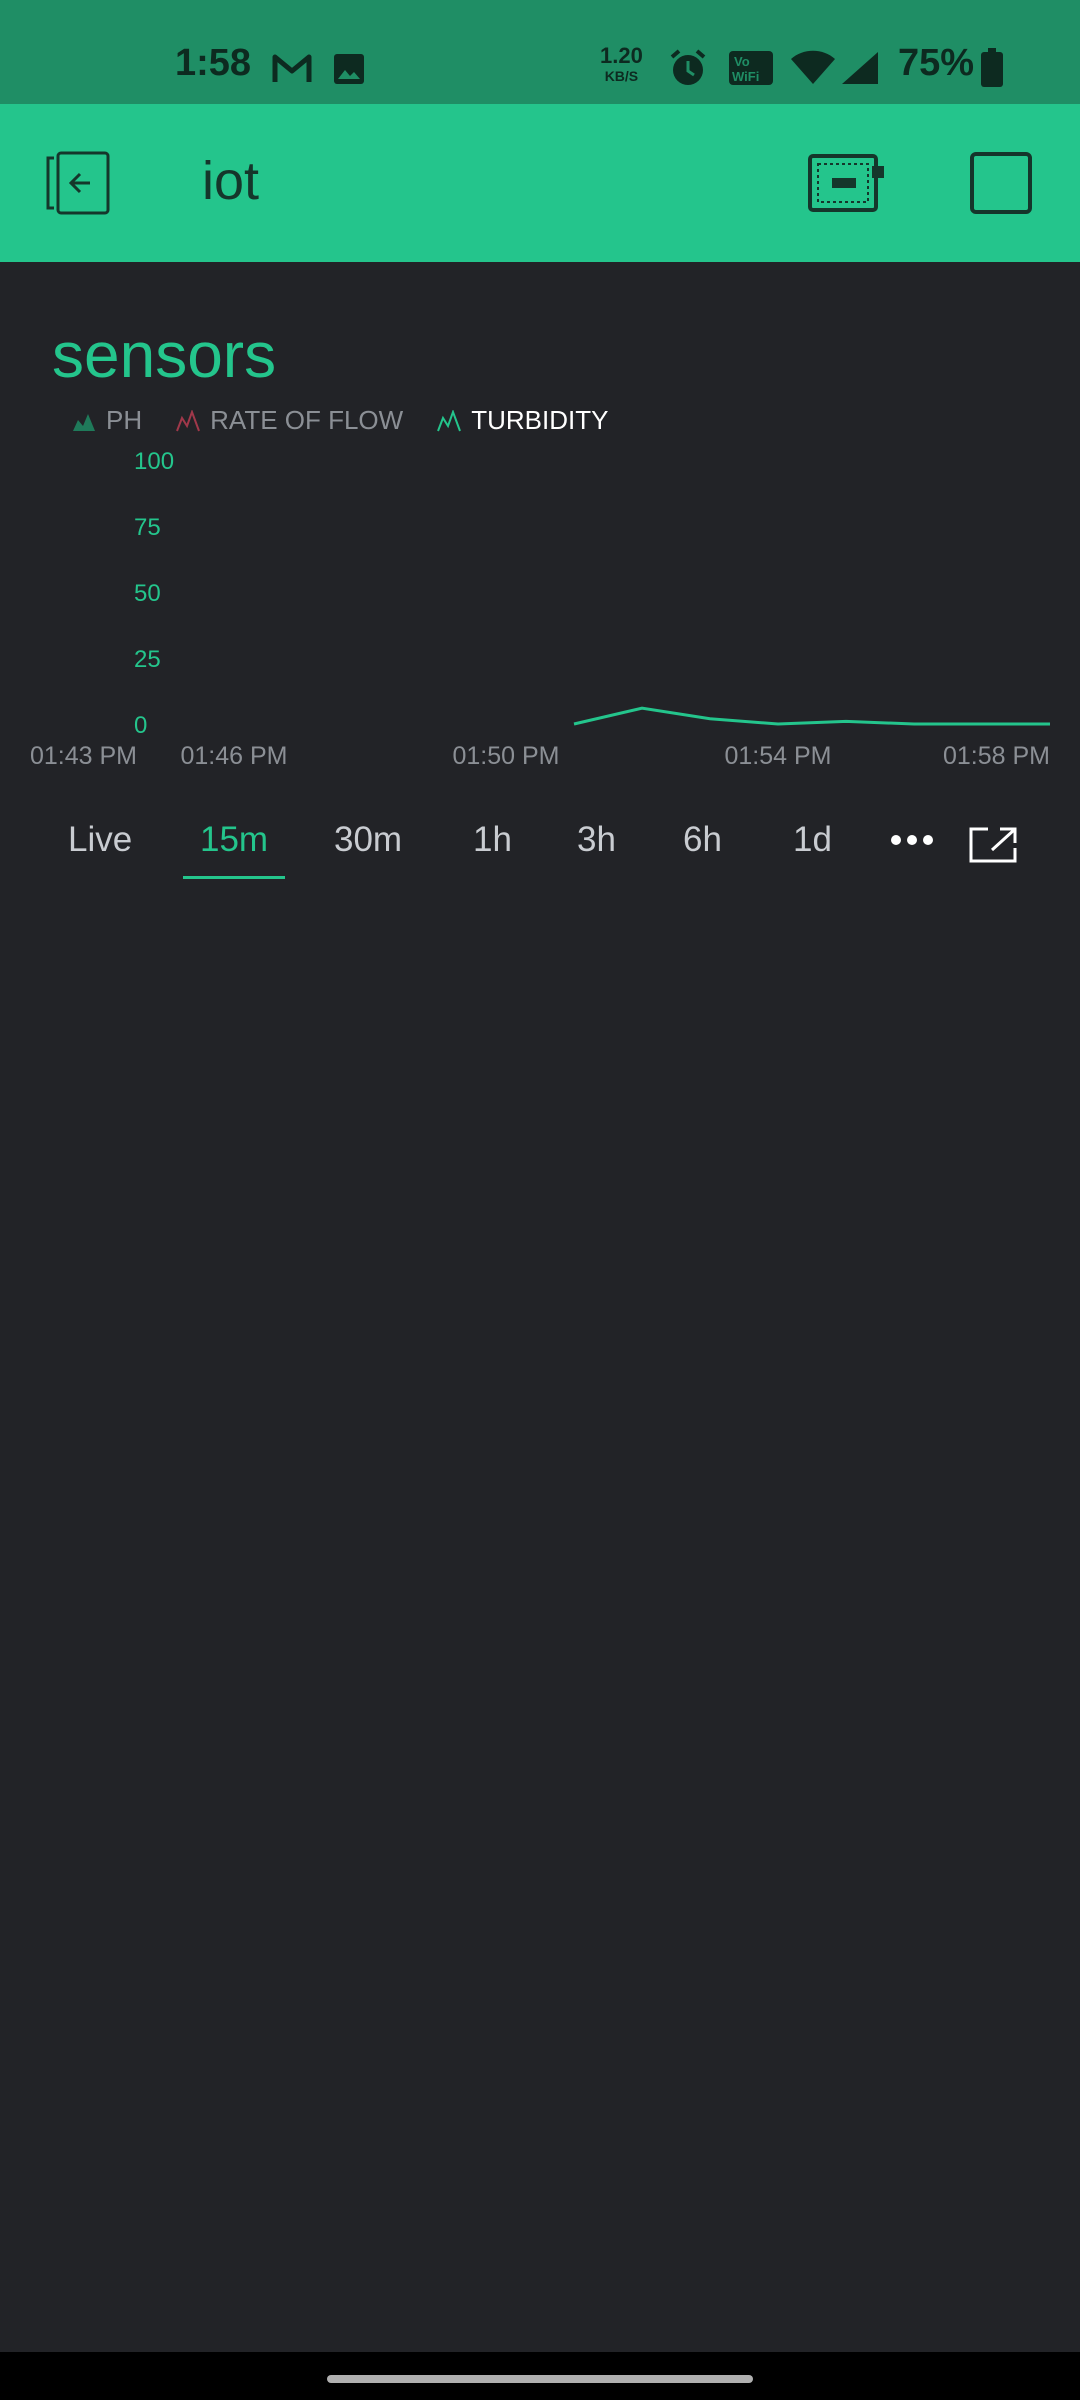 The height and width of the screenshot is (2400, 1080). Describe the element at coordinates (992, 67) in the screenshot. I see `battery-icon` at that location.